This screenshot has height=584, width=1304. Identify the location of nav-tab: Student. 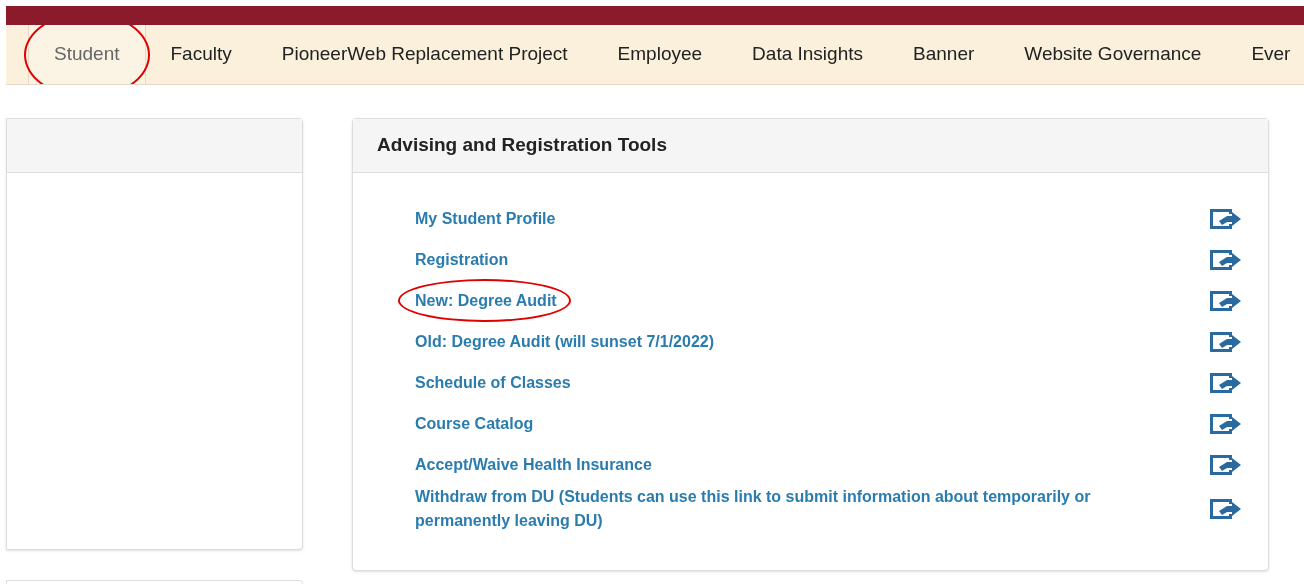
(87, 54).